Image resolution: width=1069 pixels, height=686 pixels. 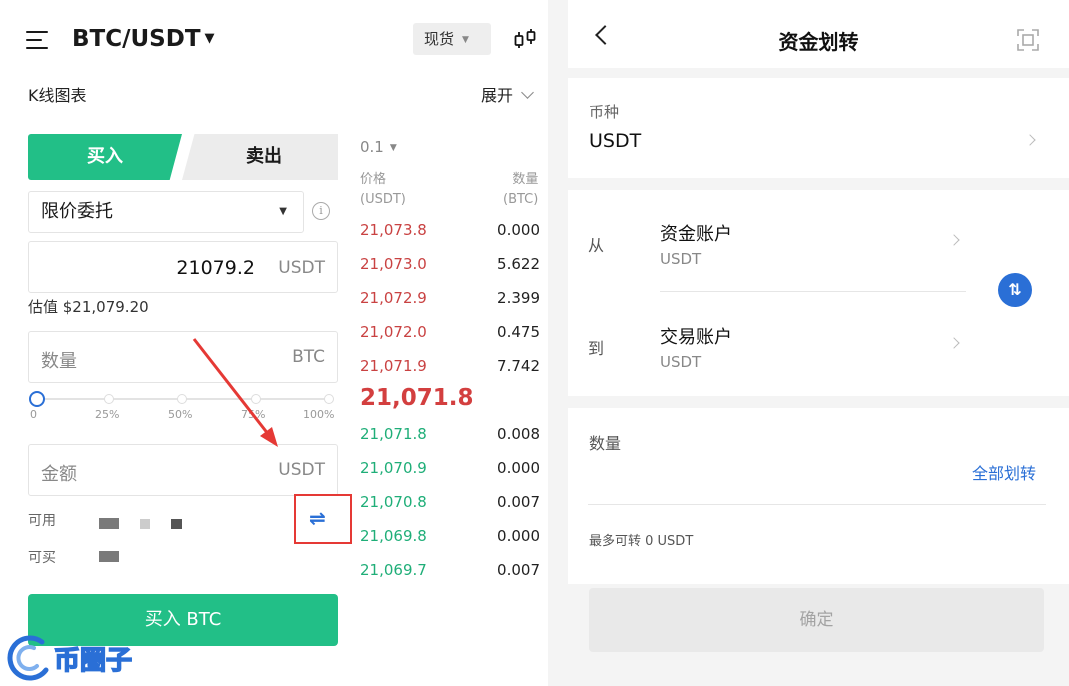 I want to click on transfer-all-button: 全部划转, so click(x=1004, y=472).